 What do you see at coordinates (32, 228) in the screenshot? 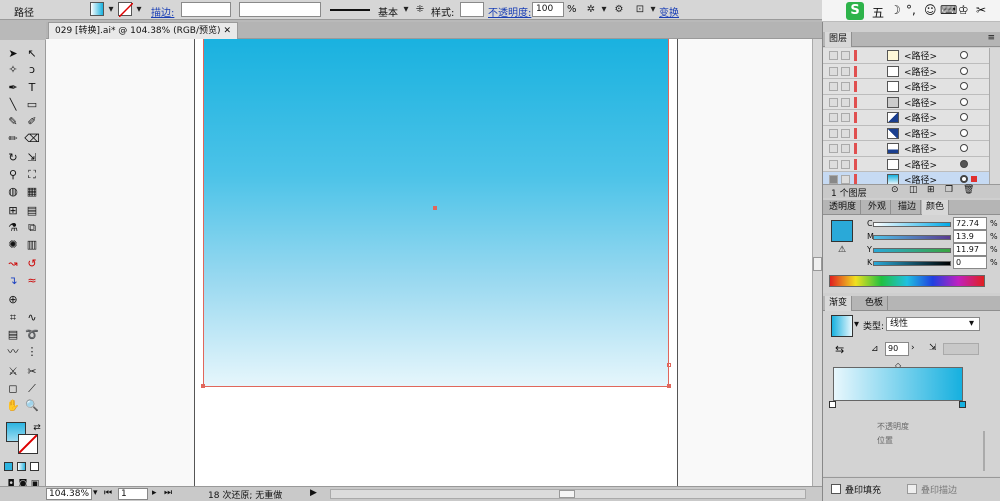
I see `blend-tool-icon: ⧉` at bounding box center [32, 228].